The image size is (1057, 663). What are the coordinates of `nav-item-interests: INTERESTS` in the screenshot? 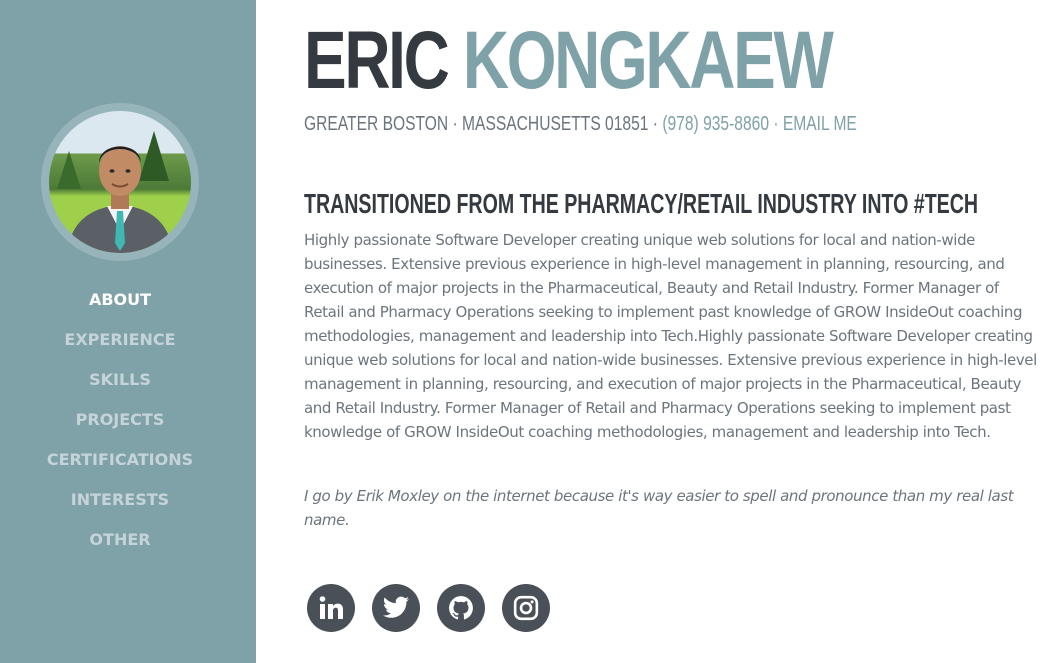 It's located at (120, 500).